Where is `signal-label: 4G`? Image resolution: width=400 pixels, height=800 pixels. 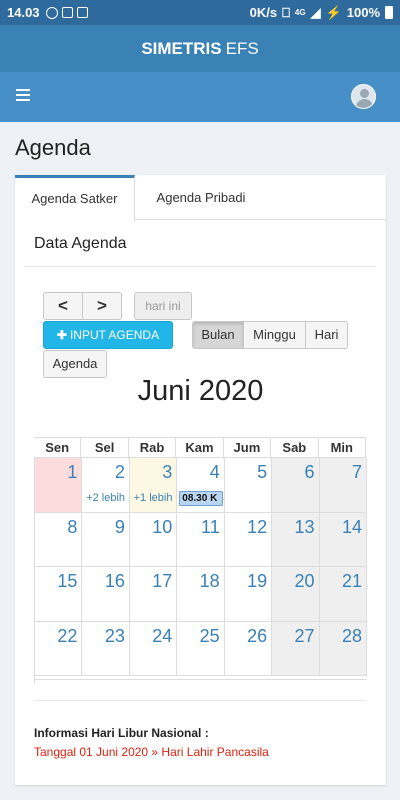
signal-label: 4G is located at coordinates (300, 12).